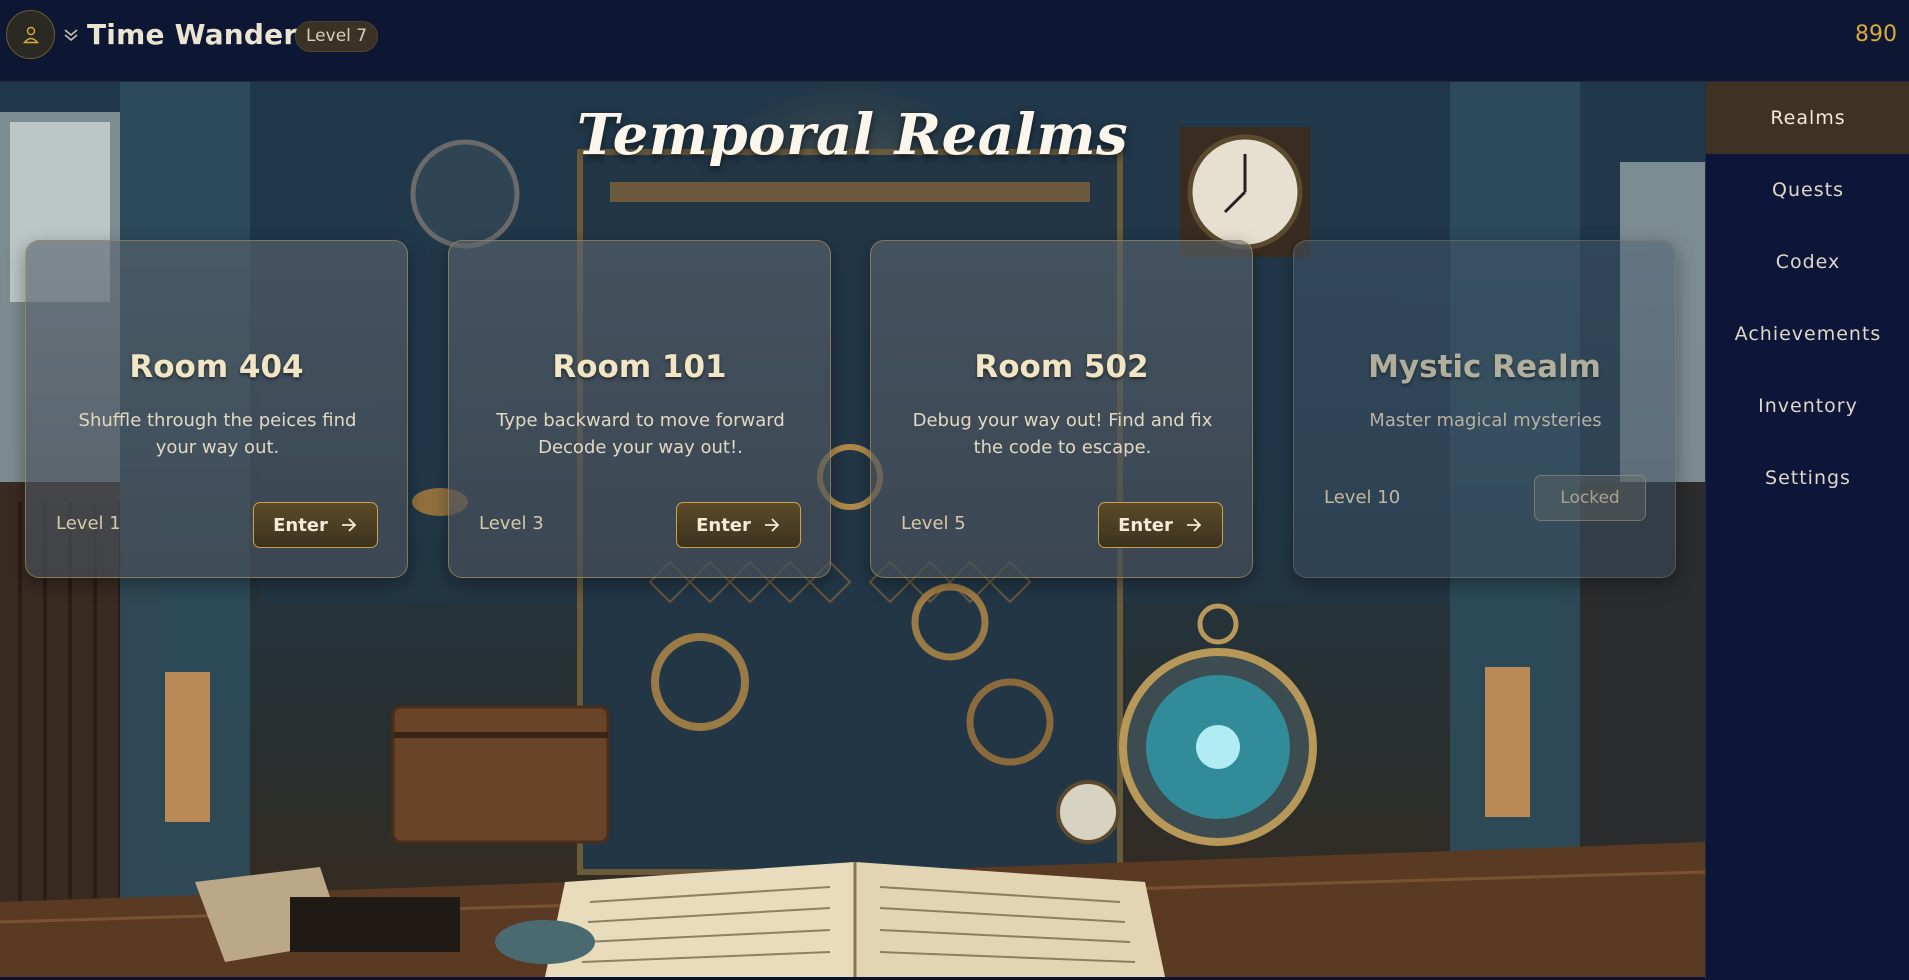  What do you see at coordinates (1807, 334) in the screenshot?
I see `sidebar-item-achievements: Achievements` at bounding box center [1807, 334].